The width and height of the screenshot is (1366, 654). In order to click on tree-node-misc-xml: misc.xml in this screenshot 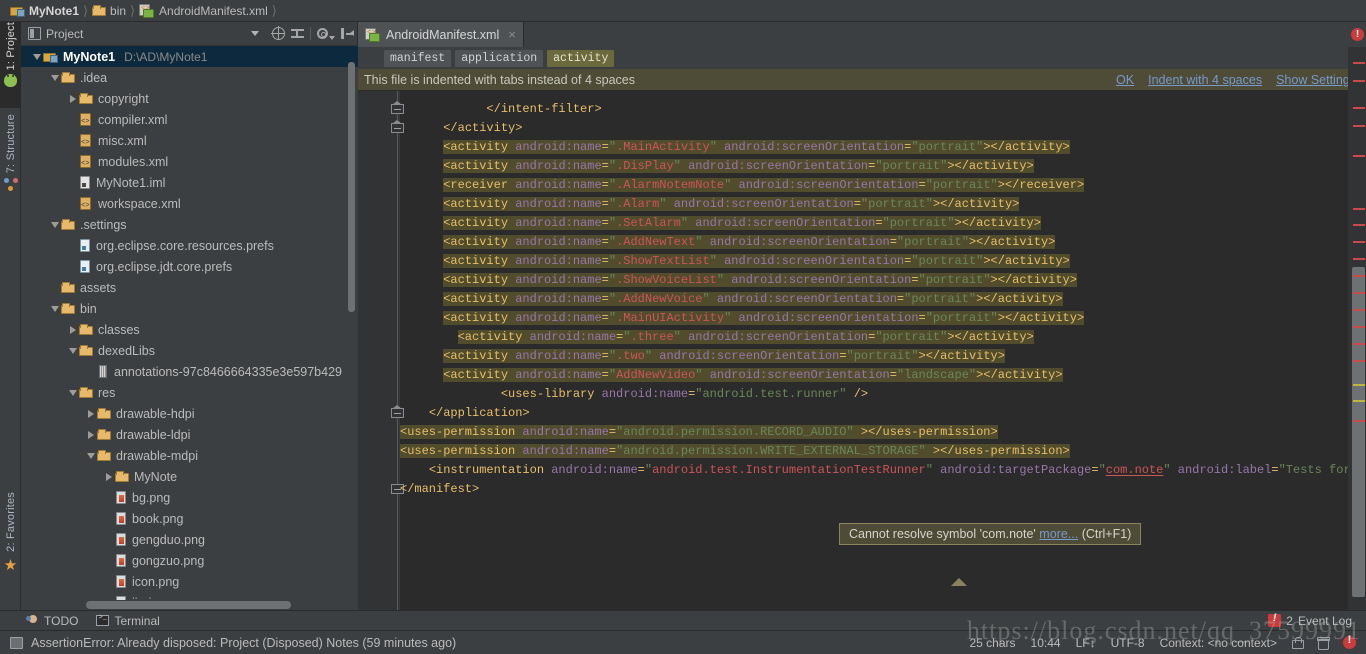, I will do `click(189, 140)`.